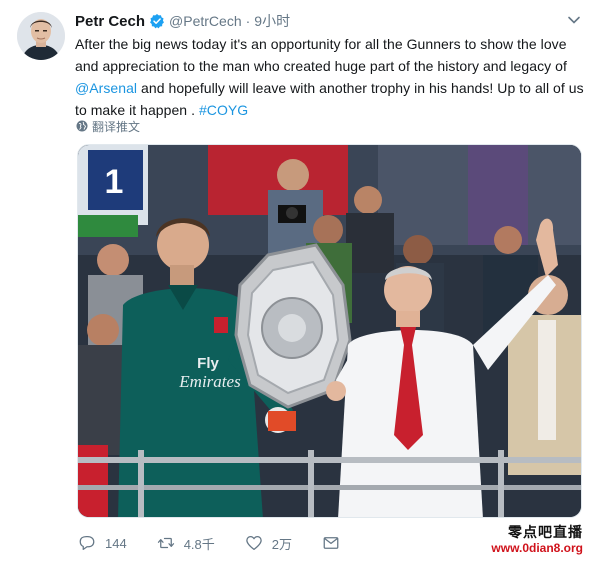 The image size is (595, 562). What do you see at coordinates (537, 548) in the screenshot?
I see `watermark-url: www.0dian8.org` at bounding box center [537, 548].